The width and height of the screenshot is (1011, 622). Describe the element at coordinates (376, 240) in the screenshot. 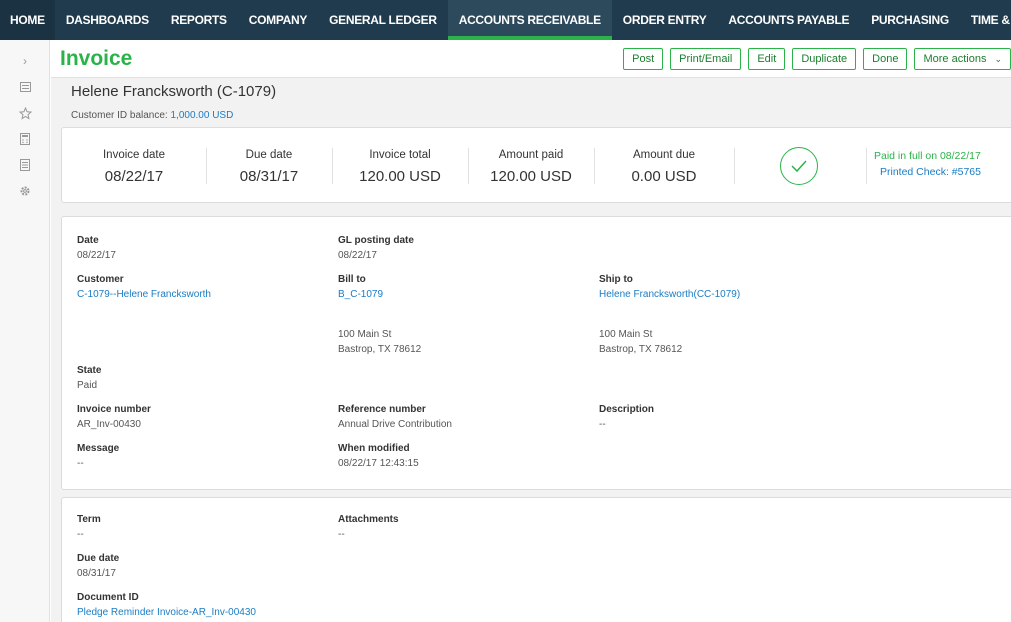

I see `gl-posting-date-label: GL posting date` at that location.